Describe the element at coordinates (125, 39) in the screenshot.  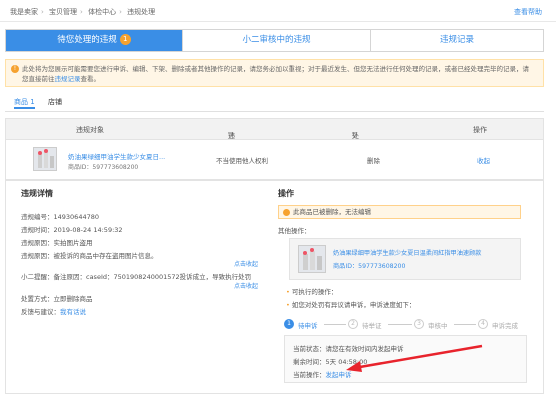
I see `count-badge: 1` at that location.